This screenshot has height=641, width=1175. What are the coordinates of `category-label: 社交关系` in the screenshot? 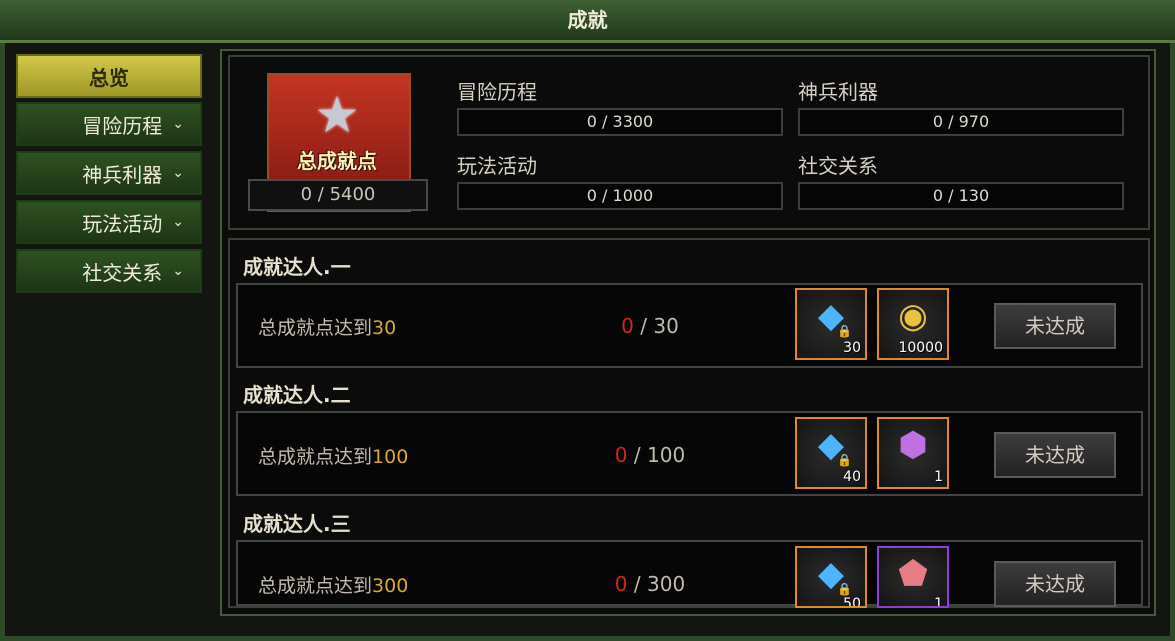 It's located at (838, 166).